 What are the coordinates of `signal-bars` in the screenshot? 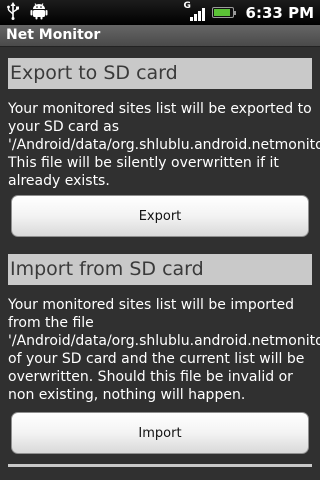 It's located at (197, 14).